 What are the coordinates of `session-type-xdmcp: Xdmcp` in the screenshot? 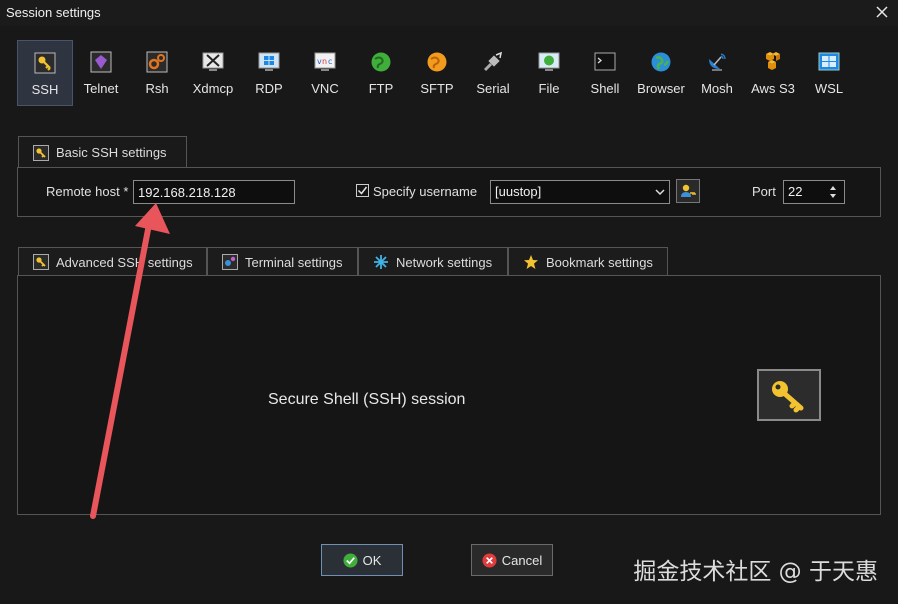 It's located at (213, 73).